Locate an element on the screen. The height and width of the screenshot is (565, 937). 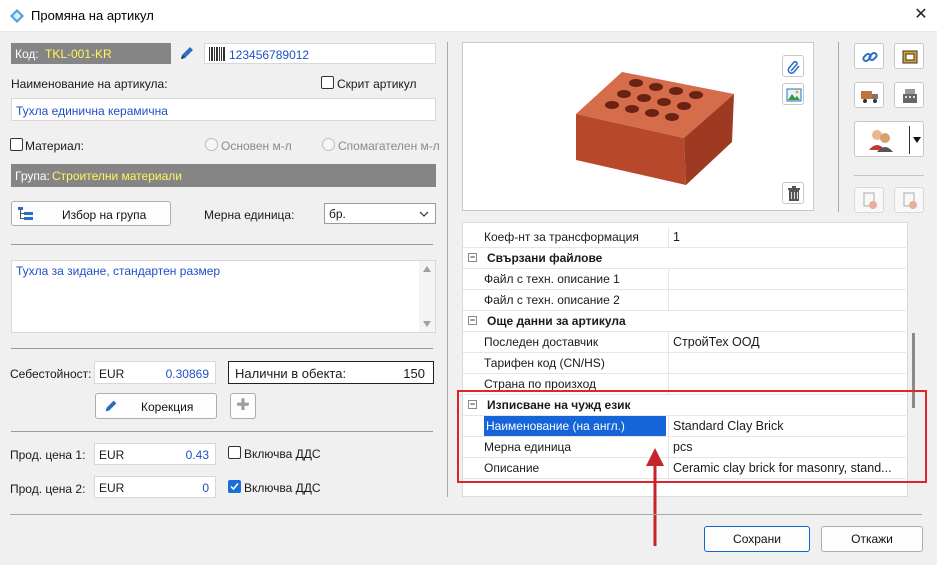
price2-label: Прод. цена 2: is located at coordinates (48, 489).